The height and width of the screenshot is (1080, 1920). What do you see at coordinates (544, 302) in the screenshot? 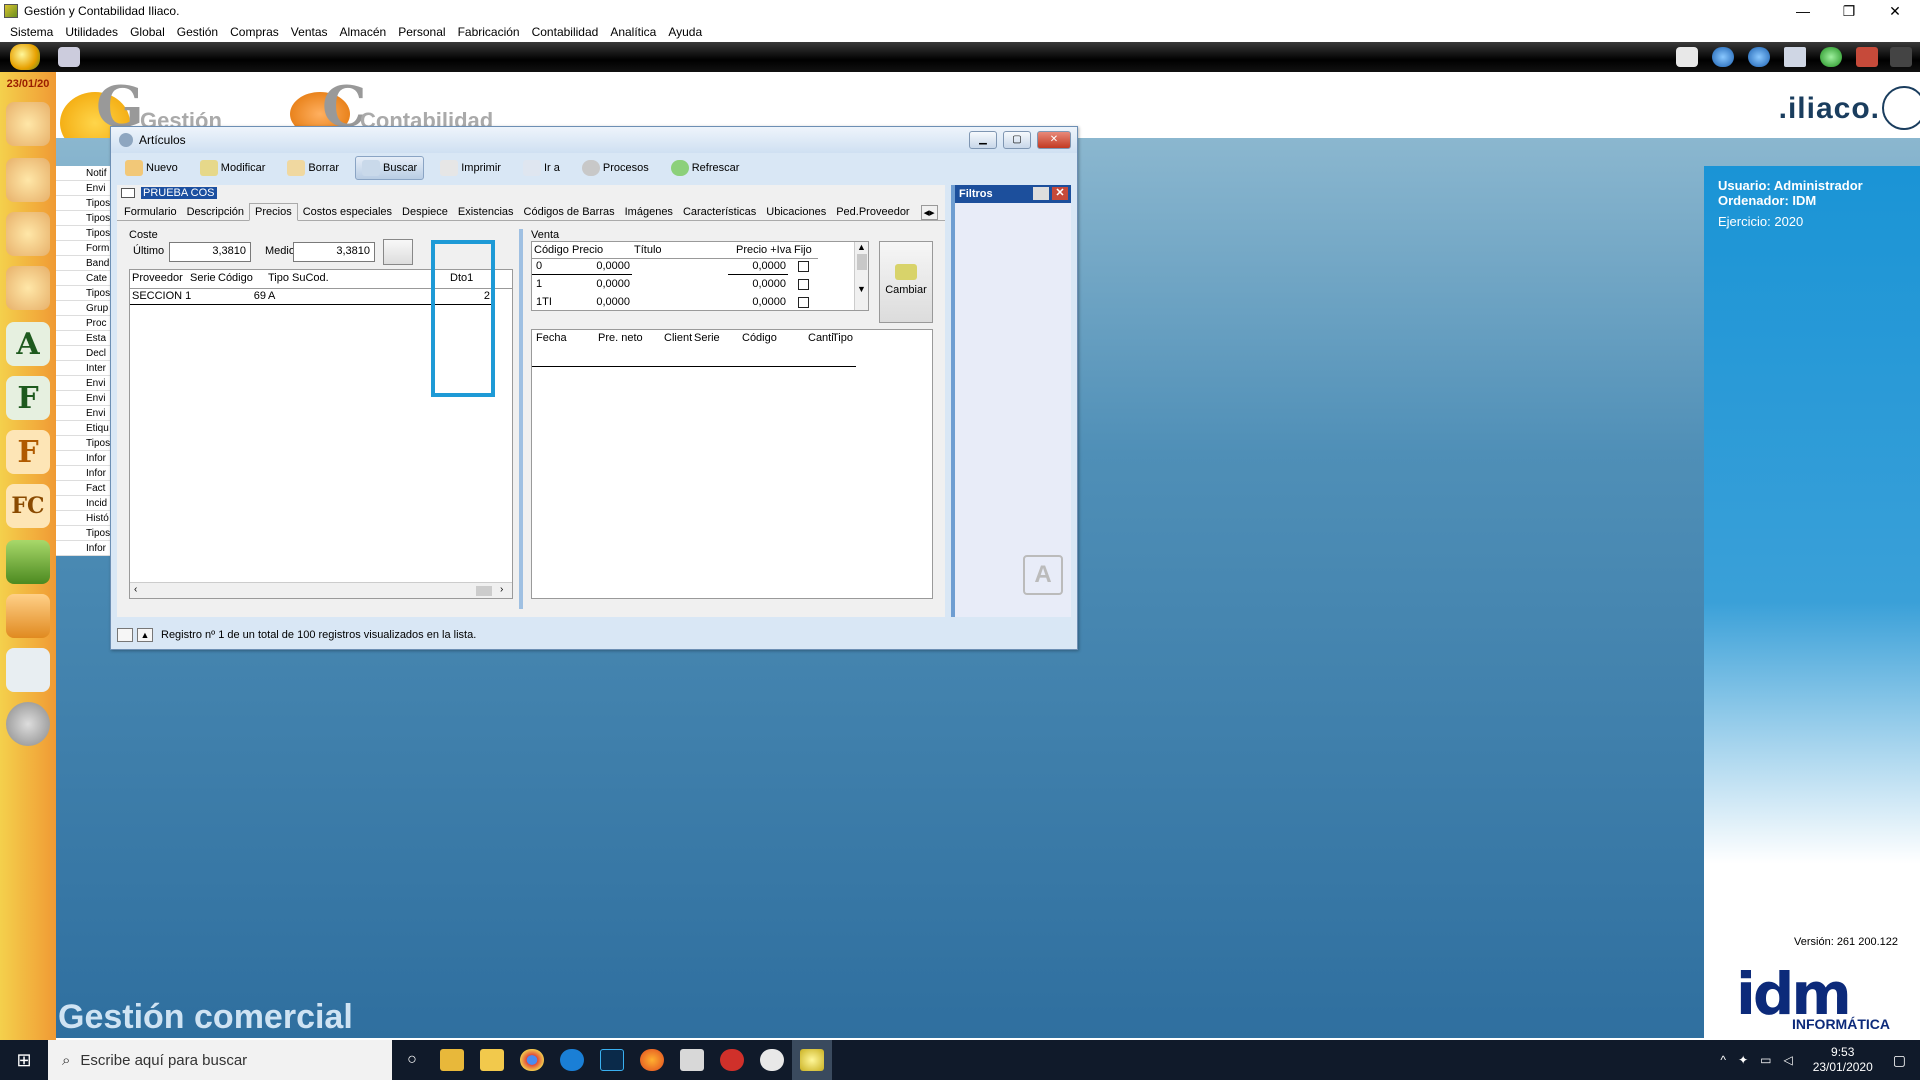
I see `venta-row-codigo: 1TI` at bounding box center [544, 302].